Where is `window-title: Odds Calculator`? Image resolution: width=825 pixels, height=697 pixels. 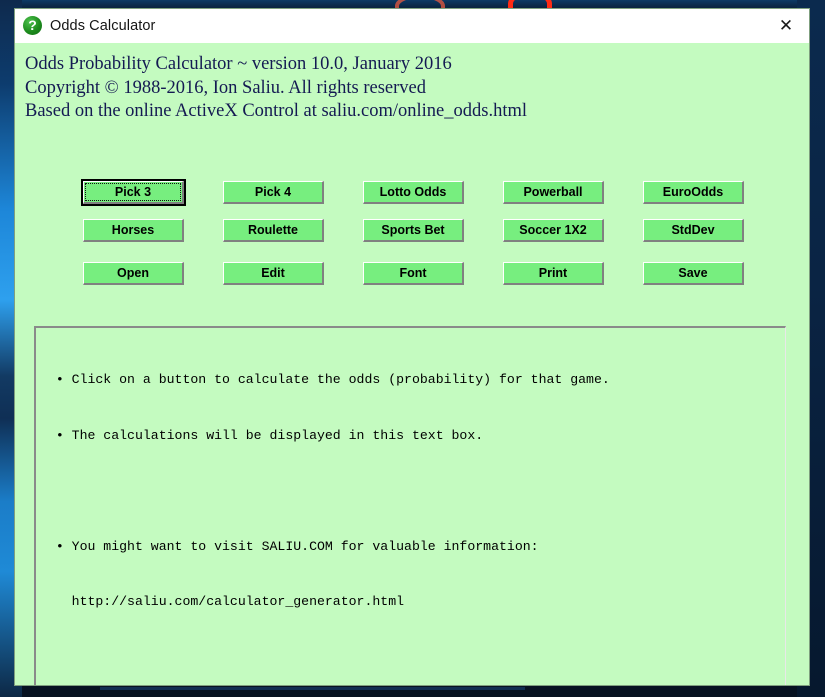
window-title: Odds Calculator is located at coordinates (103, 25).